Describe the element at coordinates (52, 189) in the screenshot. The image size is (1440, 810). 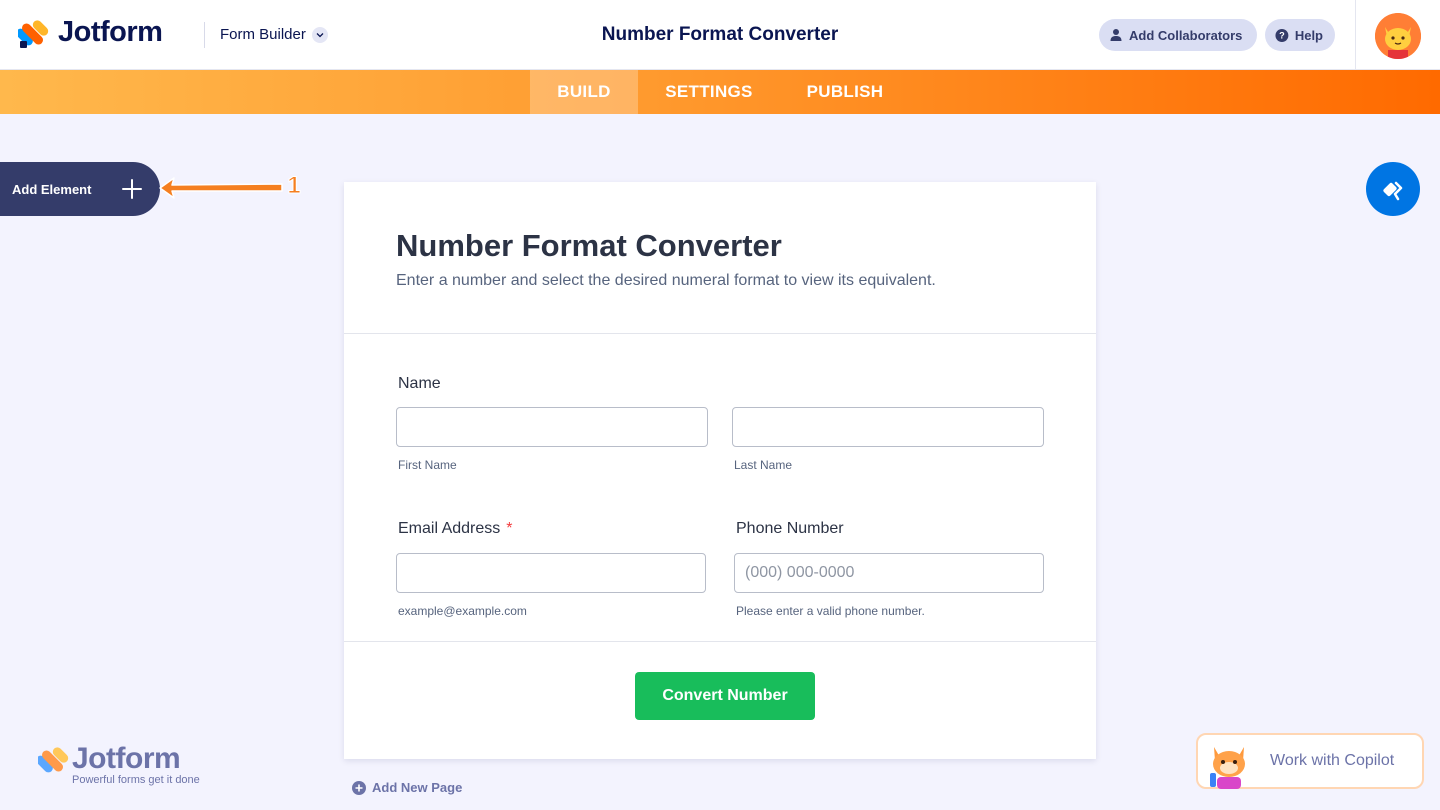
I see `add-element-label: Add Element` at that location.